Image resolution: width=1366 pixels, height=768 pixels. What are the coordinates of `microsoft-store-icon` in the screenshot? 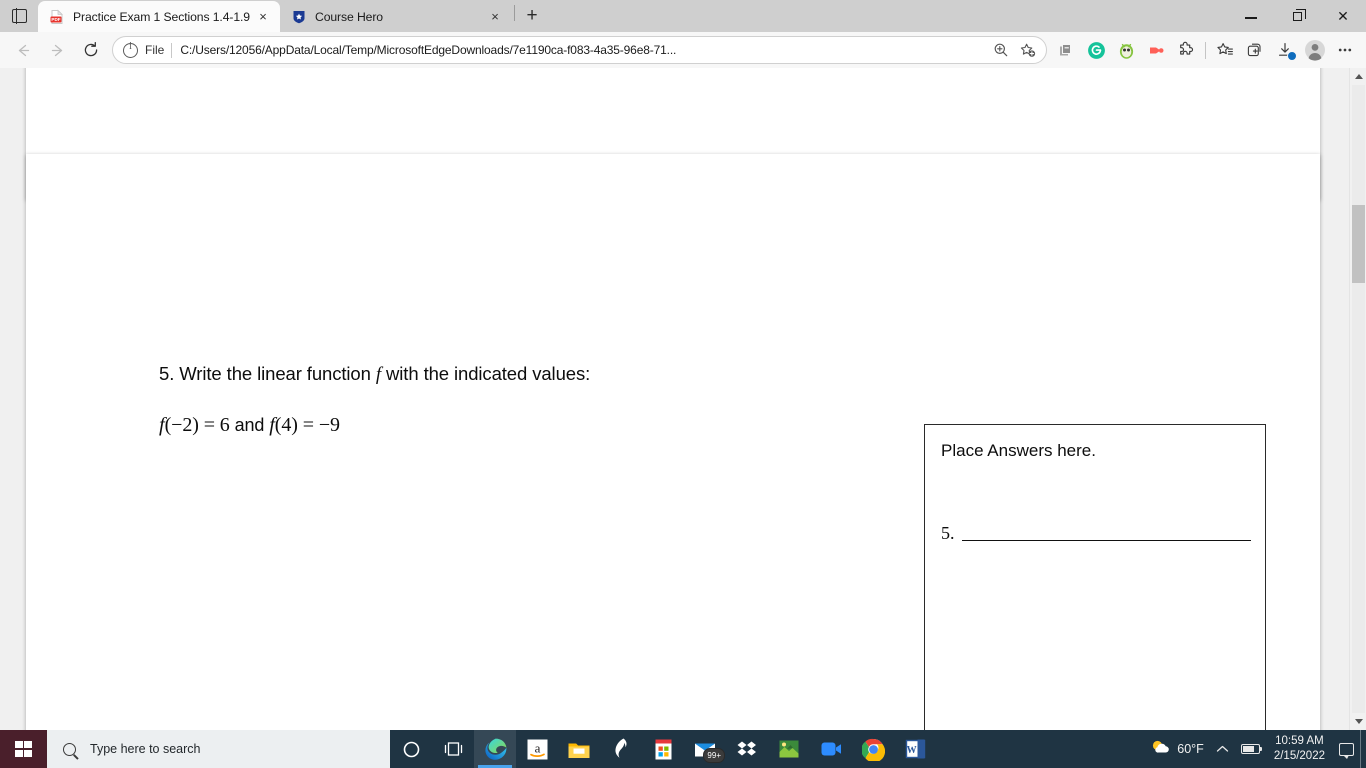 It's located at (663, 749).